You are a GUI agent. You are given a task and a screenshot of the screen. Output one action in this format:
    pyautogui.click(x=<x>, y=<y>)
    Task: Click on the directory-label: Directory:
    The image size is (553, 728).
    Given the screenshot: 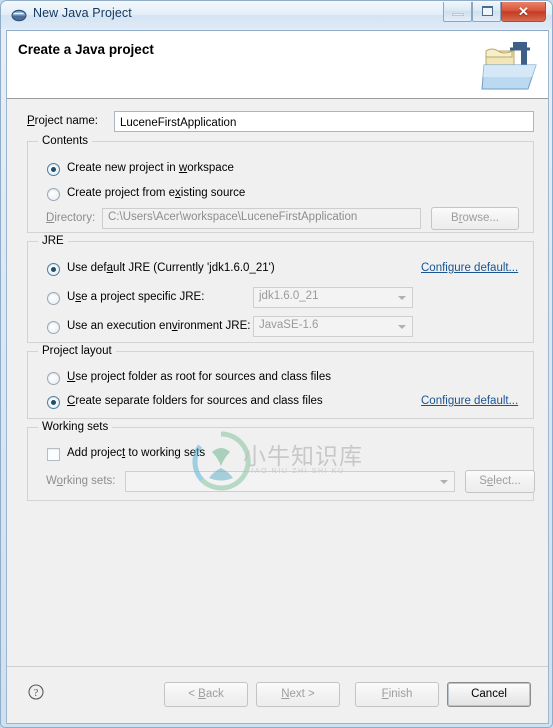 What is the action you would take?
    pyautogui.click(x=71, y=218)
    